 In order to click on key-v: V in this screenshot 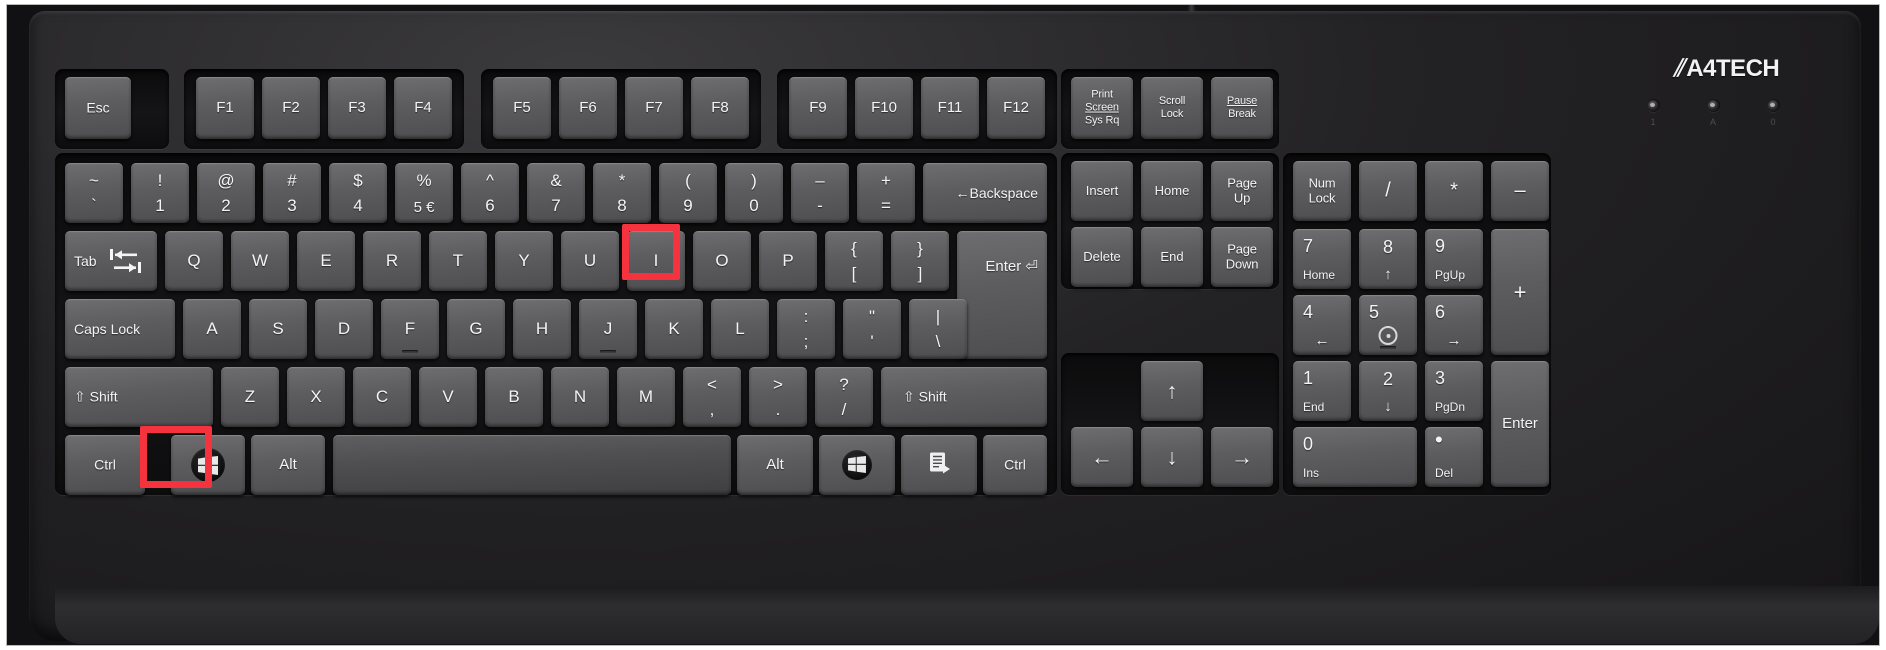, I will do `click(448, 397)`.